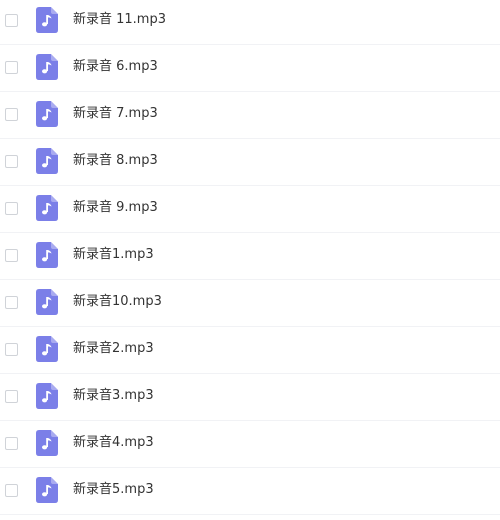 The height and width of the screenshot is (520, 500). Describe the element at coordinates (113, 396) in the screenshot. I see `file-name: 新录音3.mp3` at that location.